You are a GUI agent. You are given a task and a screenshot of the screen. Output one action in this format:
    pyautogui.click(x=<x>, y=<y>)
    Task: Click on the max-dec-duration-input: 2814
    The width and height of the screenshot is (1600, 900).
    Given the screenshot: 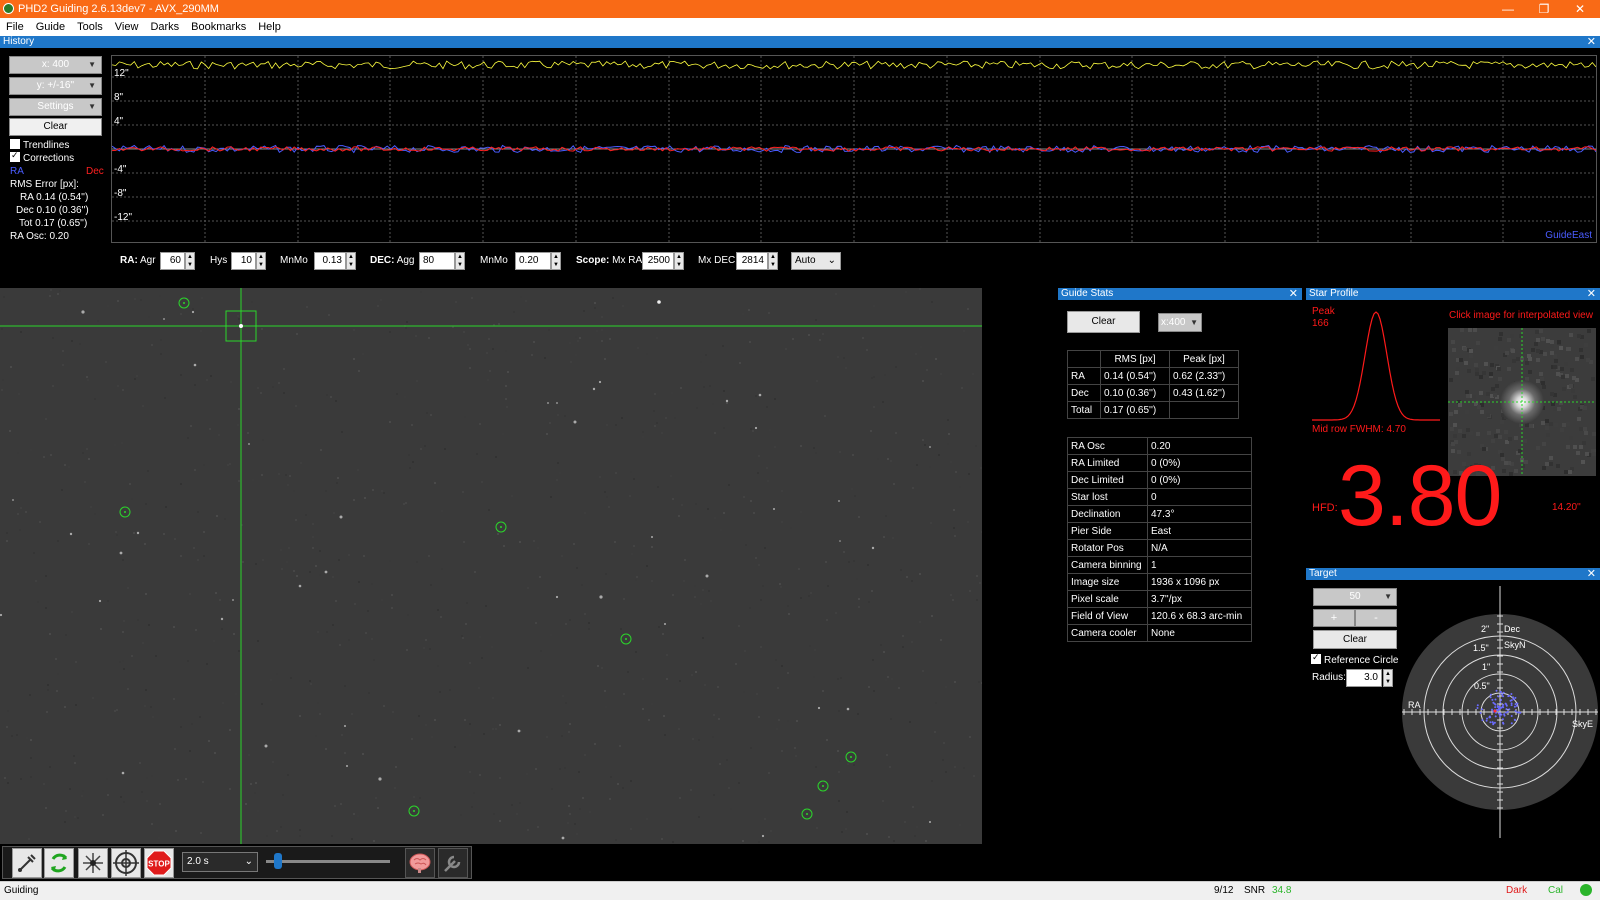 What is the action you would take?
    pyautogui.click(x=752, y=261)
    